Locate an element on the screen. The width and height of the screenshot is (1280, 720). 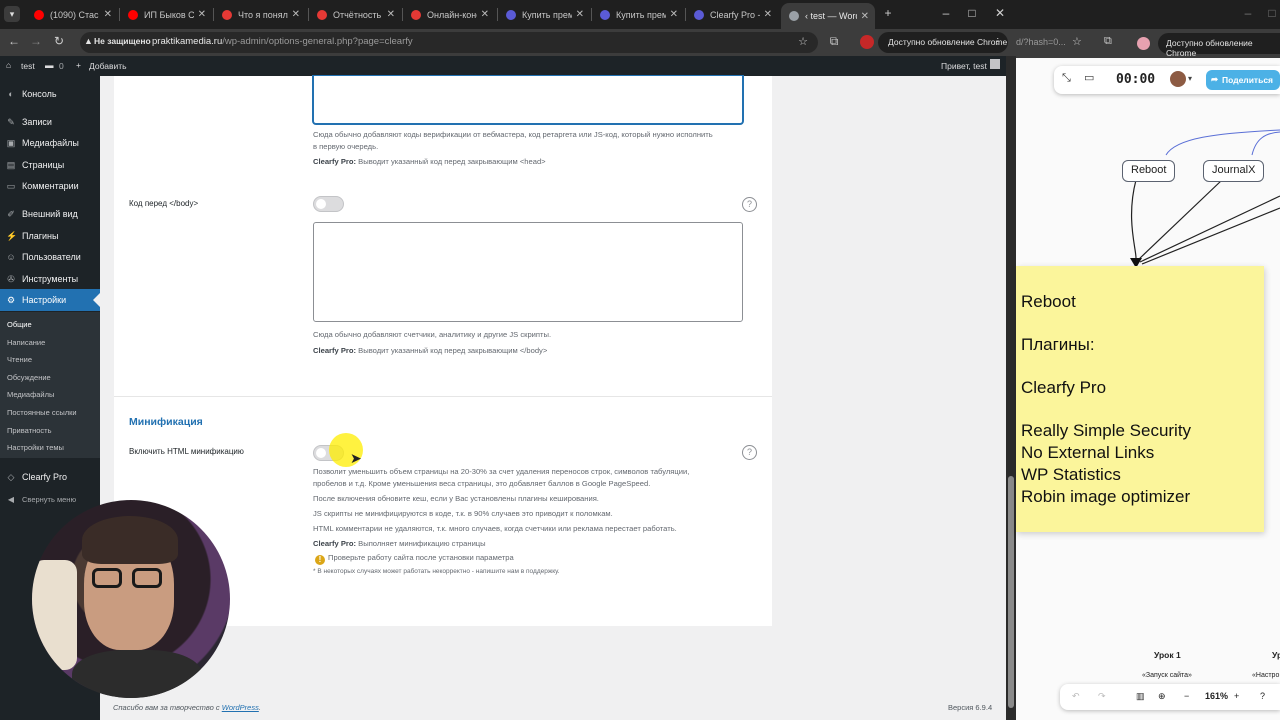
head-code-textarea is located at coordinates (528, 100).